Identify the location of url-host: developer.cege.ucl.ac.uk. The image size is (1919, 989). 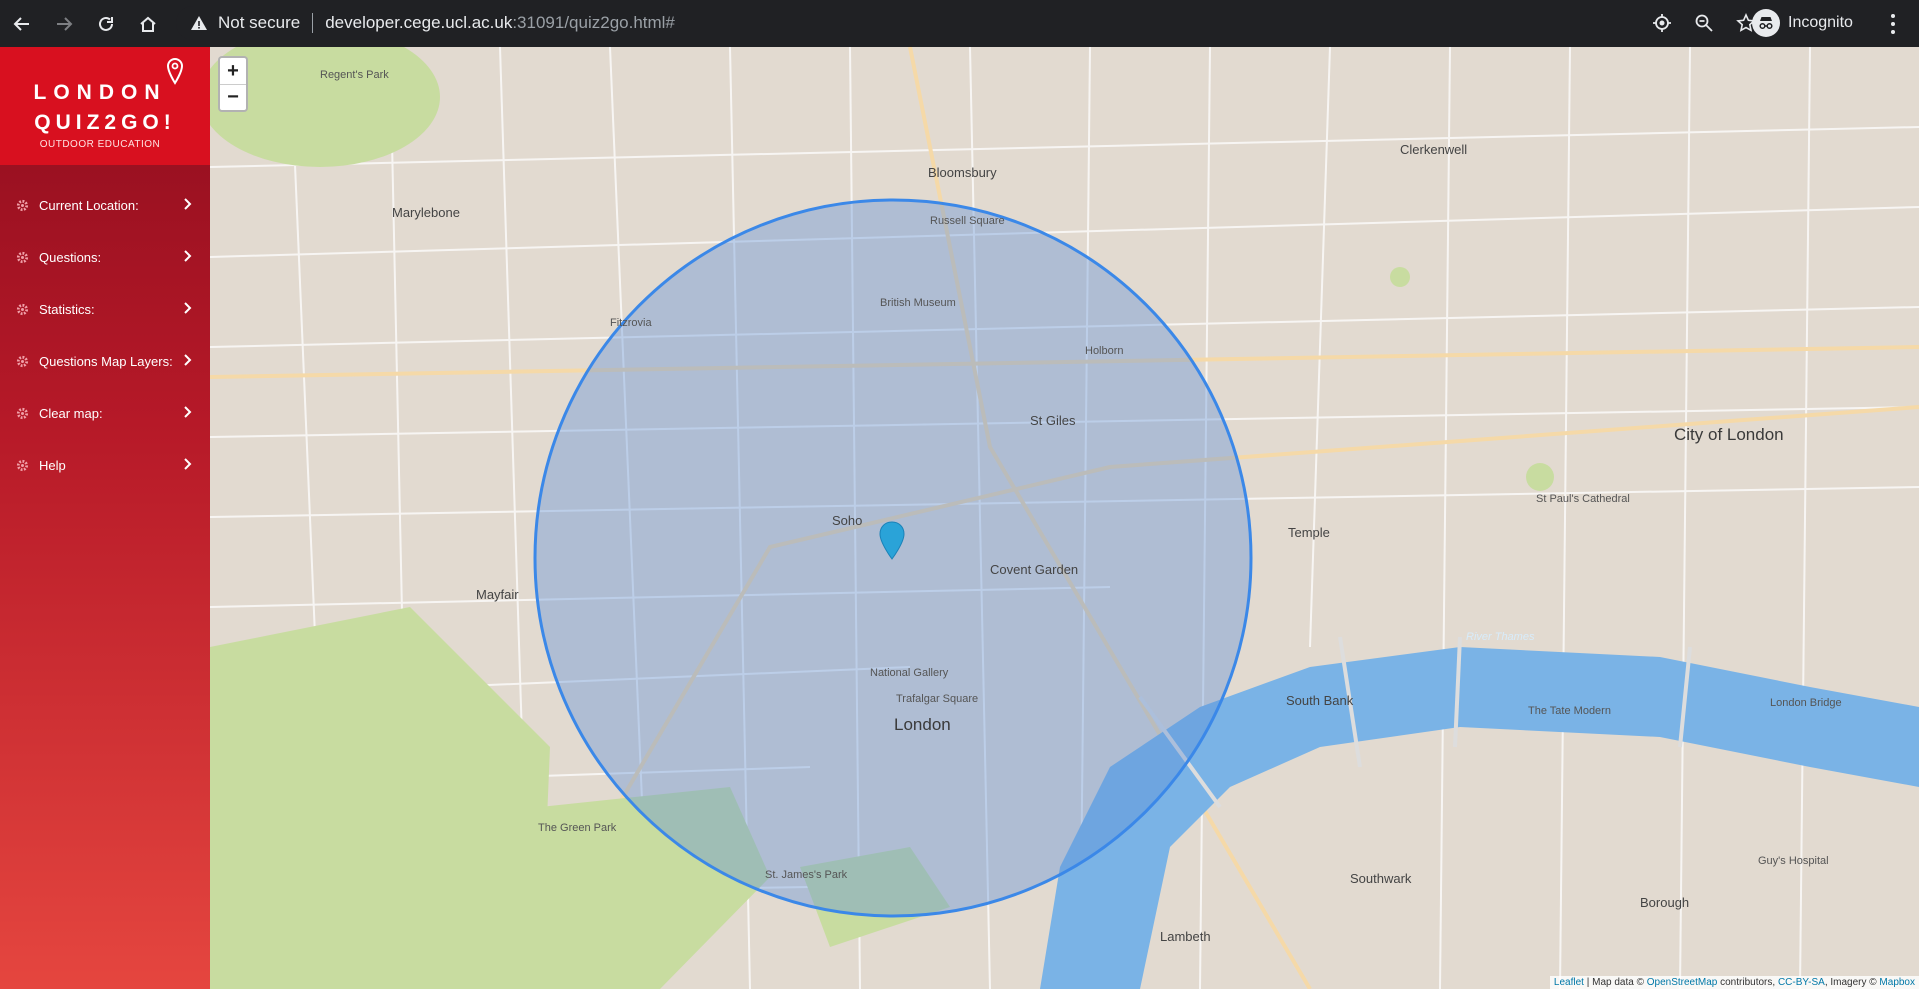
(419, 22).